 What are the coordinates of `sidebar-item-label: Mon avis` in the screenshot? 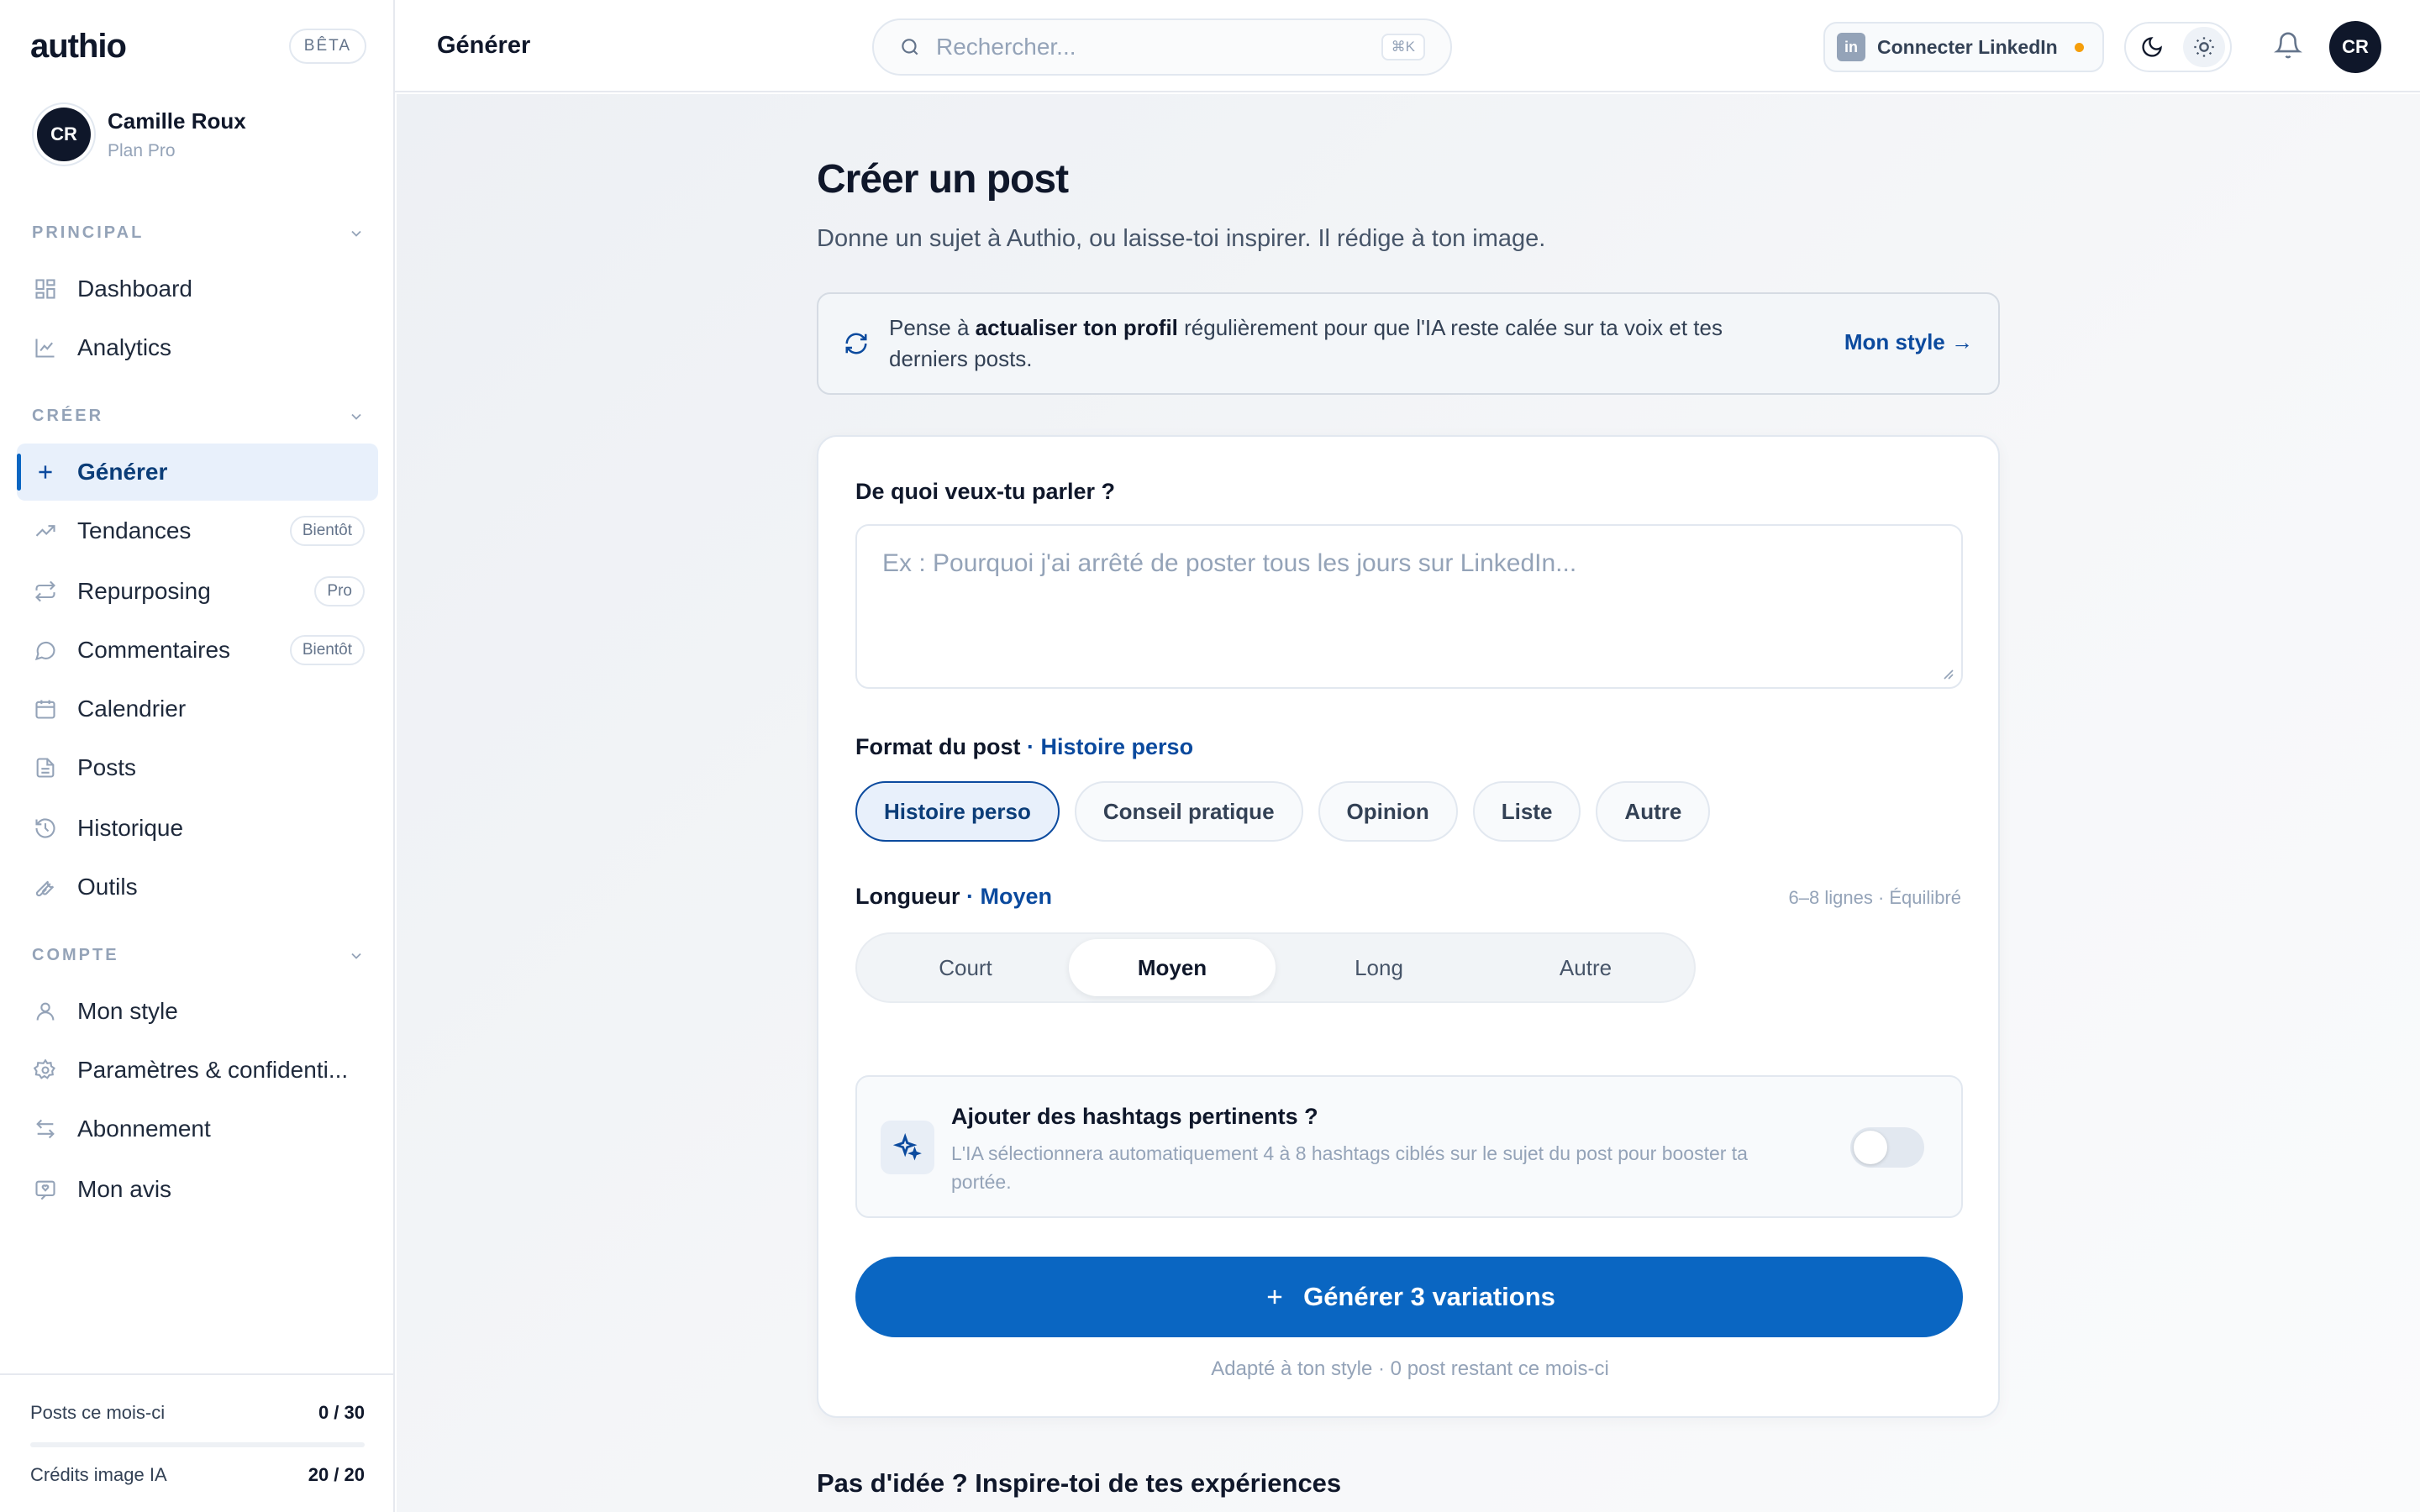 It's located at (124, 1189).